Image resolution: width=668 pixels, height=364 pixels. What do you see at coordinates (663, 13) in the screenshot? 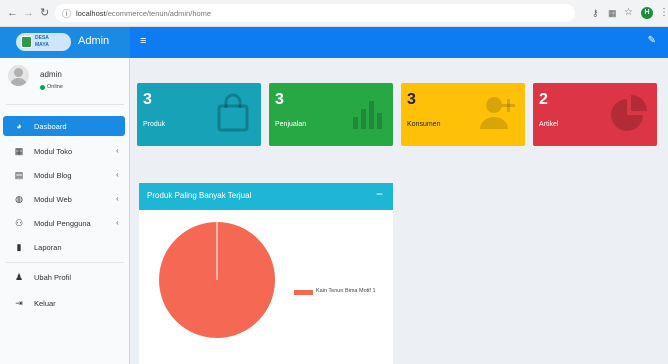
I see `kebab-menu-icon: ⋮` at bounding box center [663, 13].